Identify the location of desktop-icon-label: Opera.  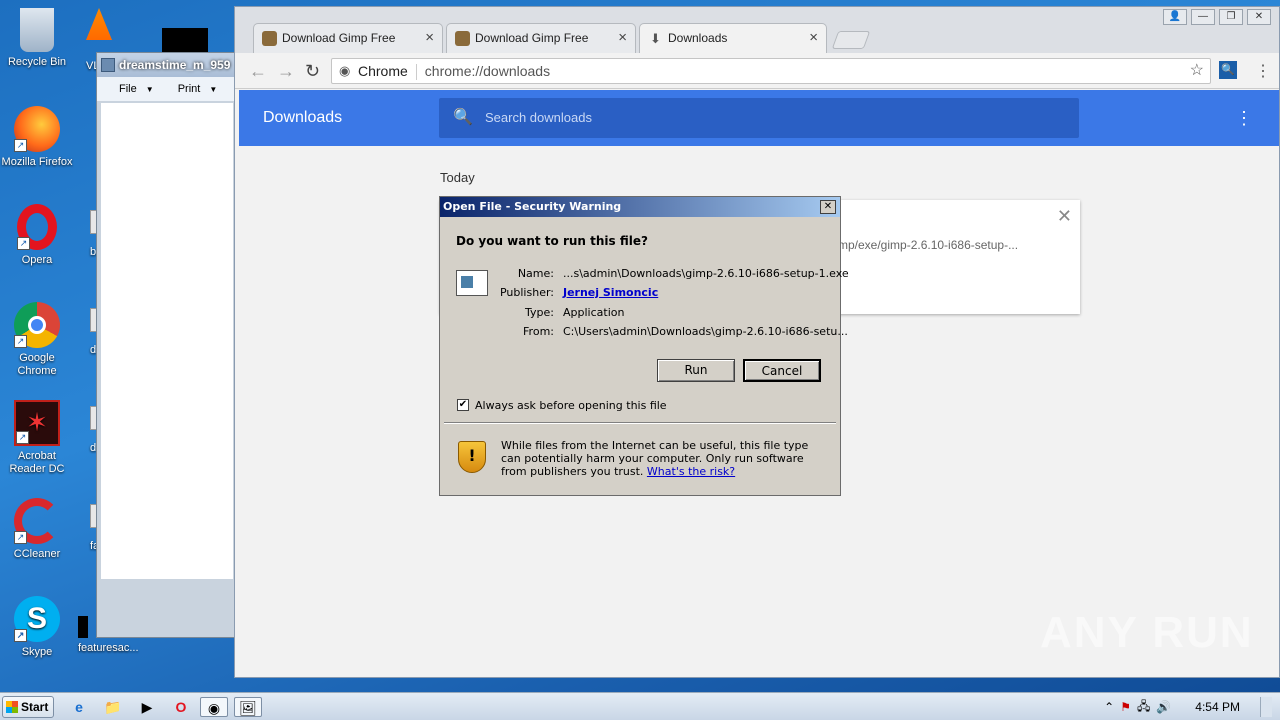
(37, 260).